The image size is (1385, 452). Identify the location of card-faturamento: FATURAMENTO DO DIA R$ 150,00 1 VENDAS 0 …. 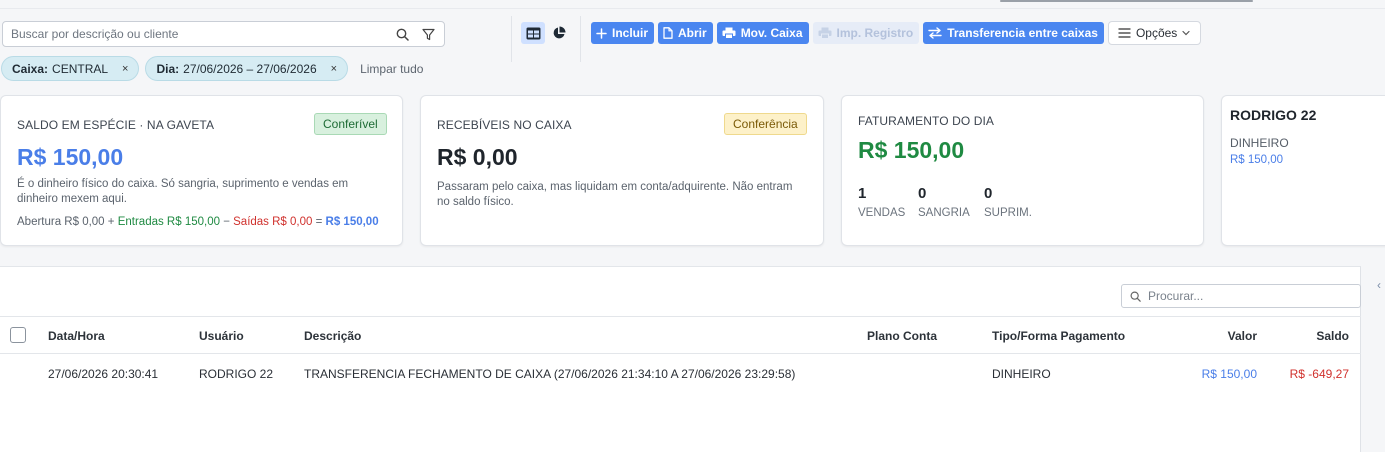
(1022, 170).